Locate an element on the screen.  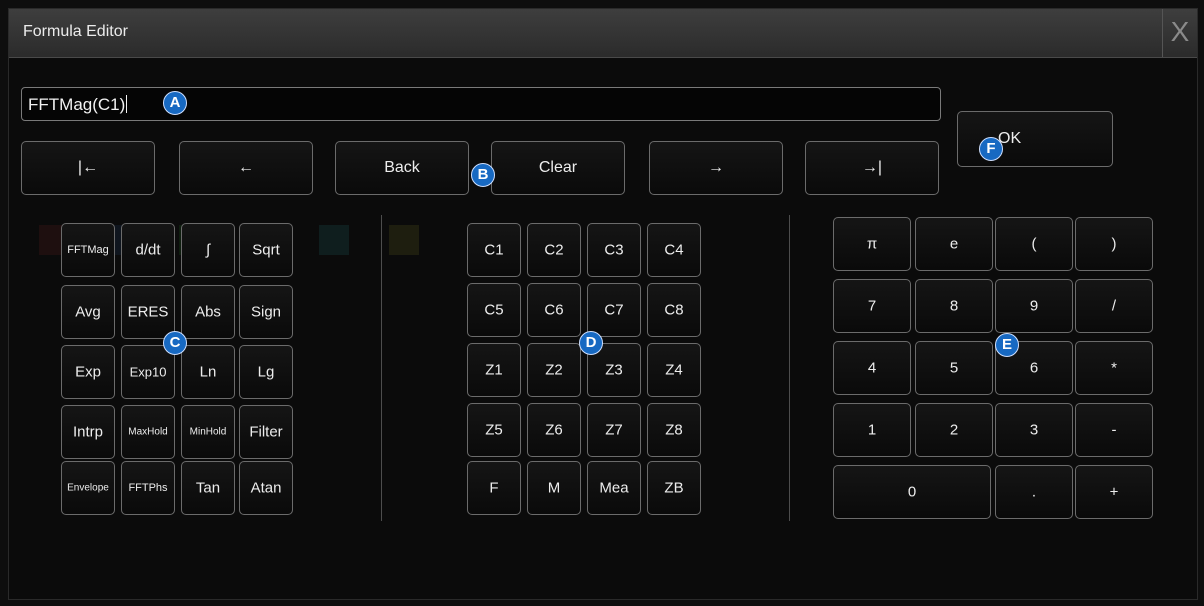
source-key-c5: C5 is located at coordinates (494, 310).